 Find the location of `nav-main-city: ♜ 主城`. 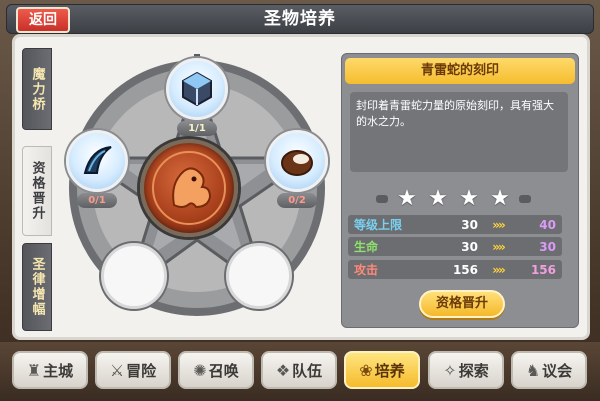

nav-main-city: ♜ 主城 is located at coordinates (50, 370).